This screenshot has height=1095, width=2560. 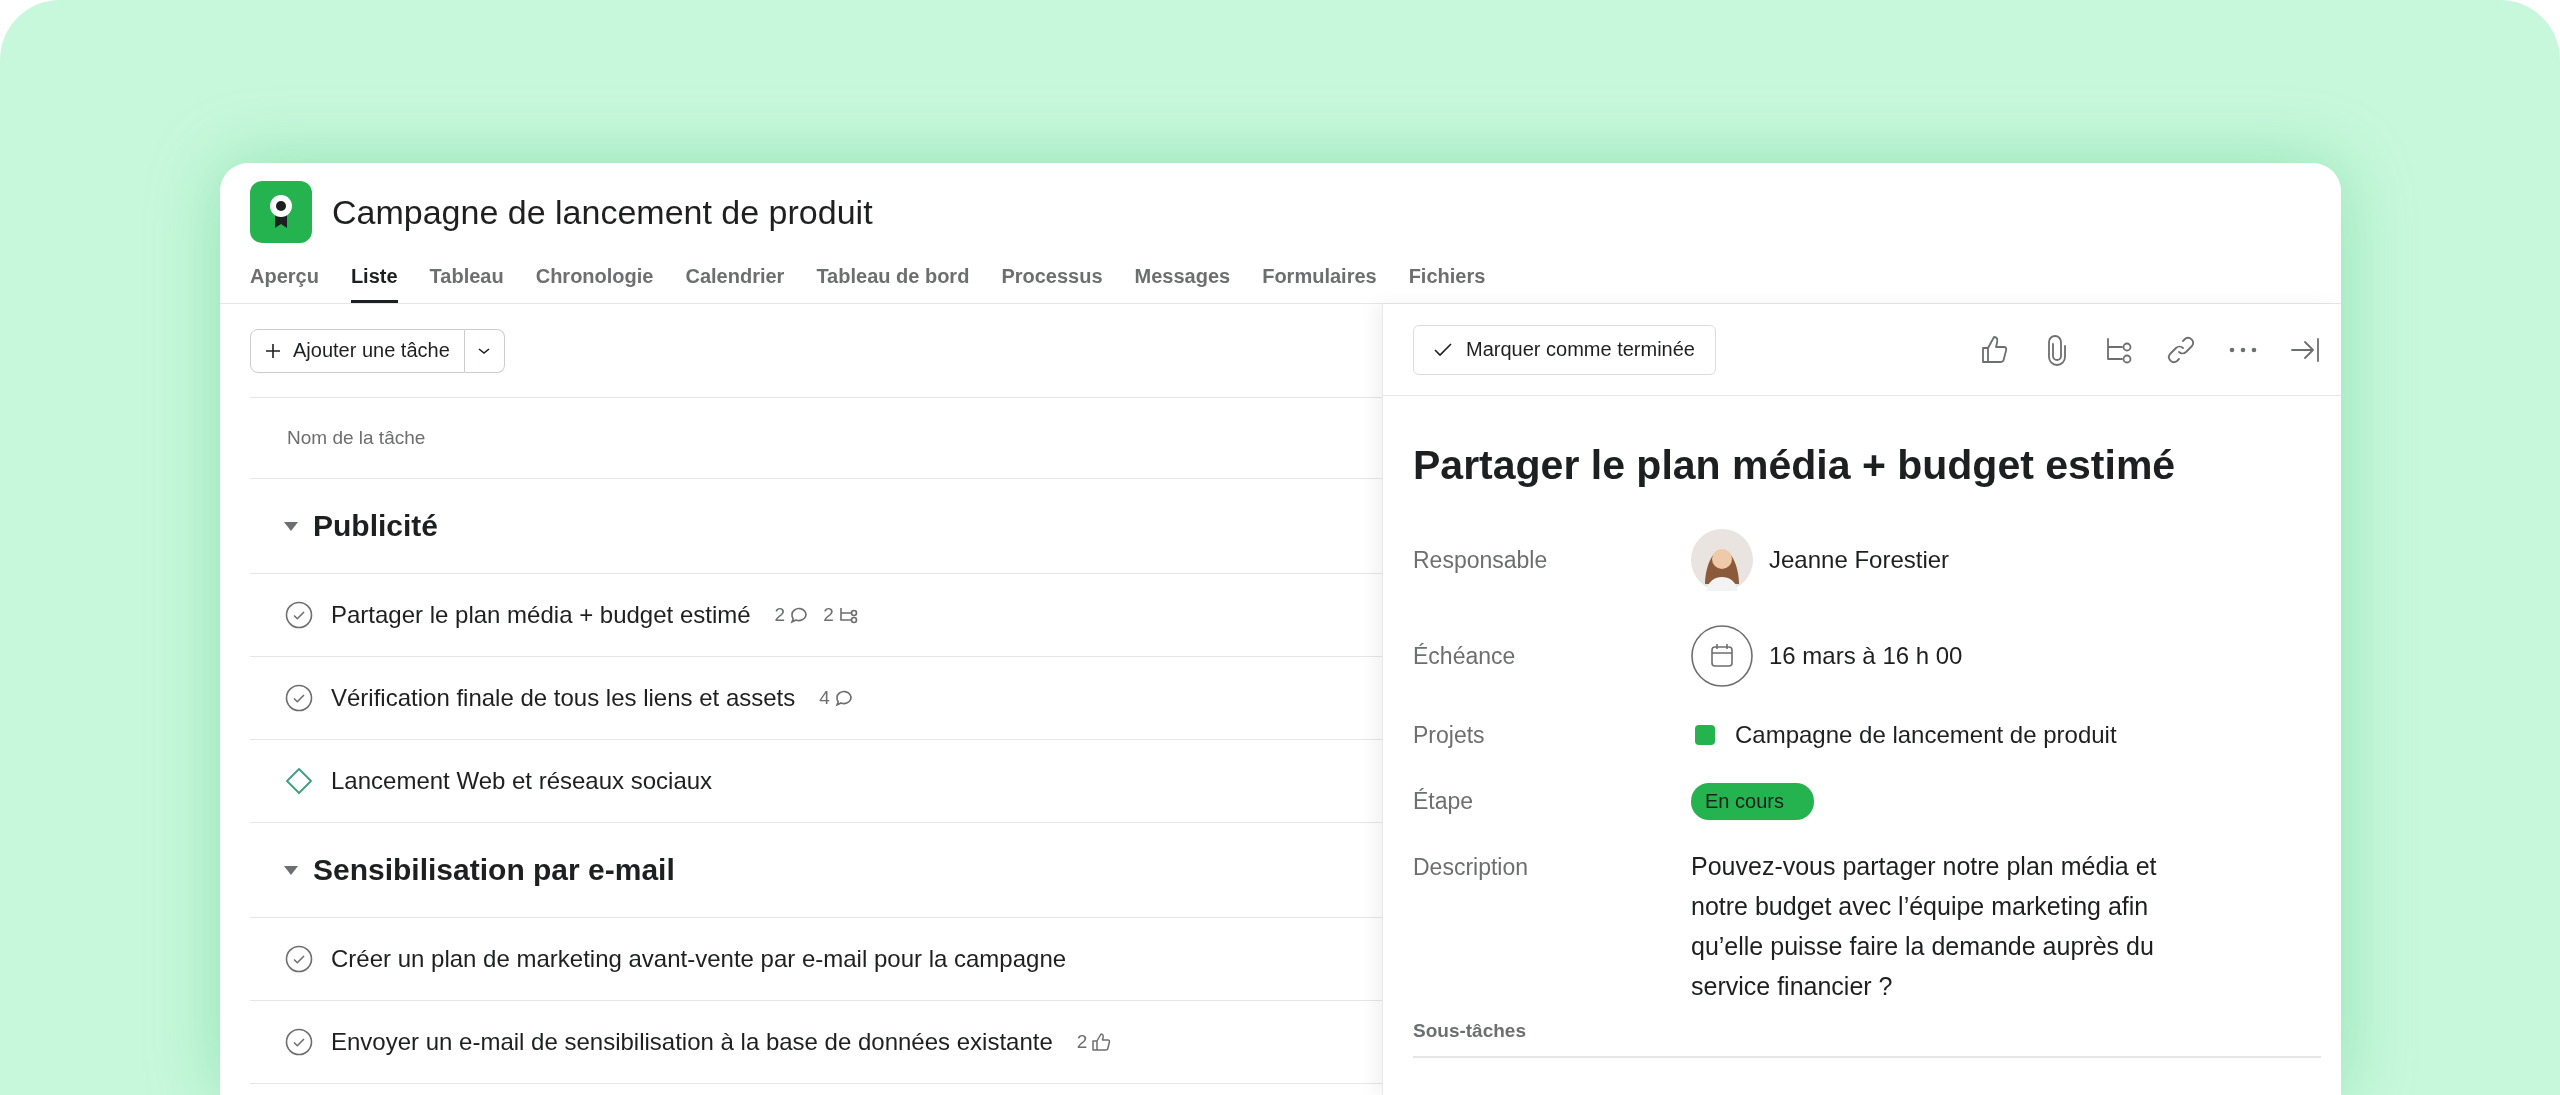 I want to click on description-text: Pouvez-vous partager notre plan média et notre budget avec l’équipe marketing afin qu’elle puisse faire la demande auprès du service financier ?, so click(x=1924, y=926).